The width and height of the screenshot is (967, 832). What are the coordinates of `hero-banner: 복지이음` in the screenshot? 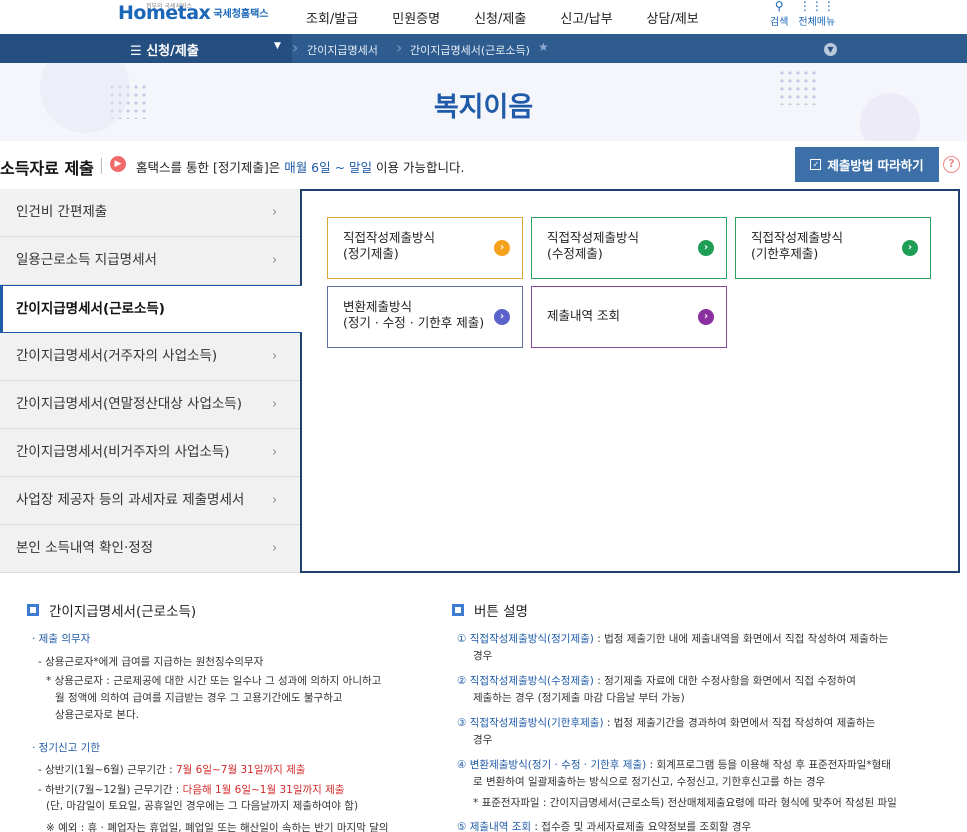 It's located at (483, 102).